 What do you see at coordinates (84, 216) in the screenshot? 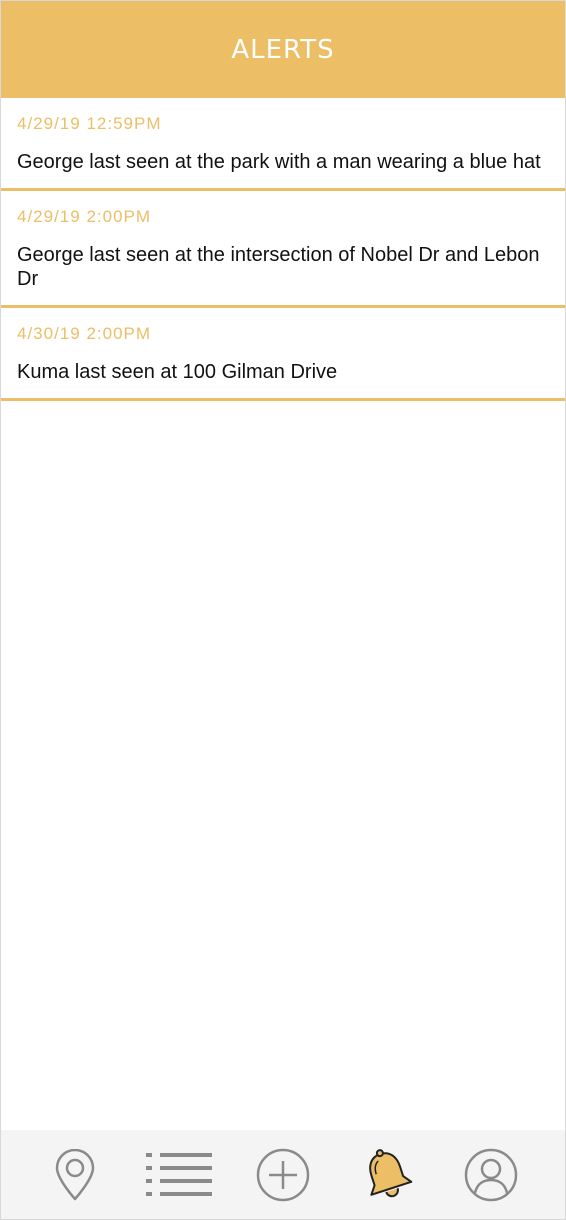
I see `alert-timestamp: 4/29/19 2:00PM` at bounding box center [84, 216].